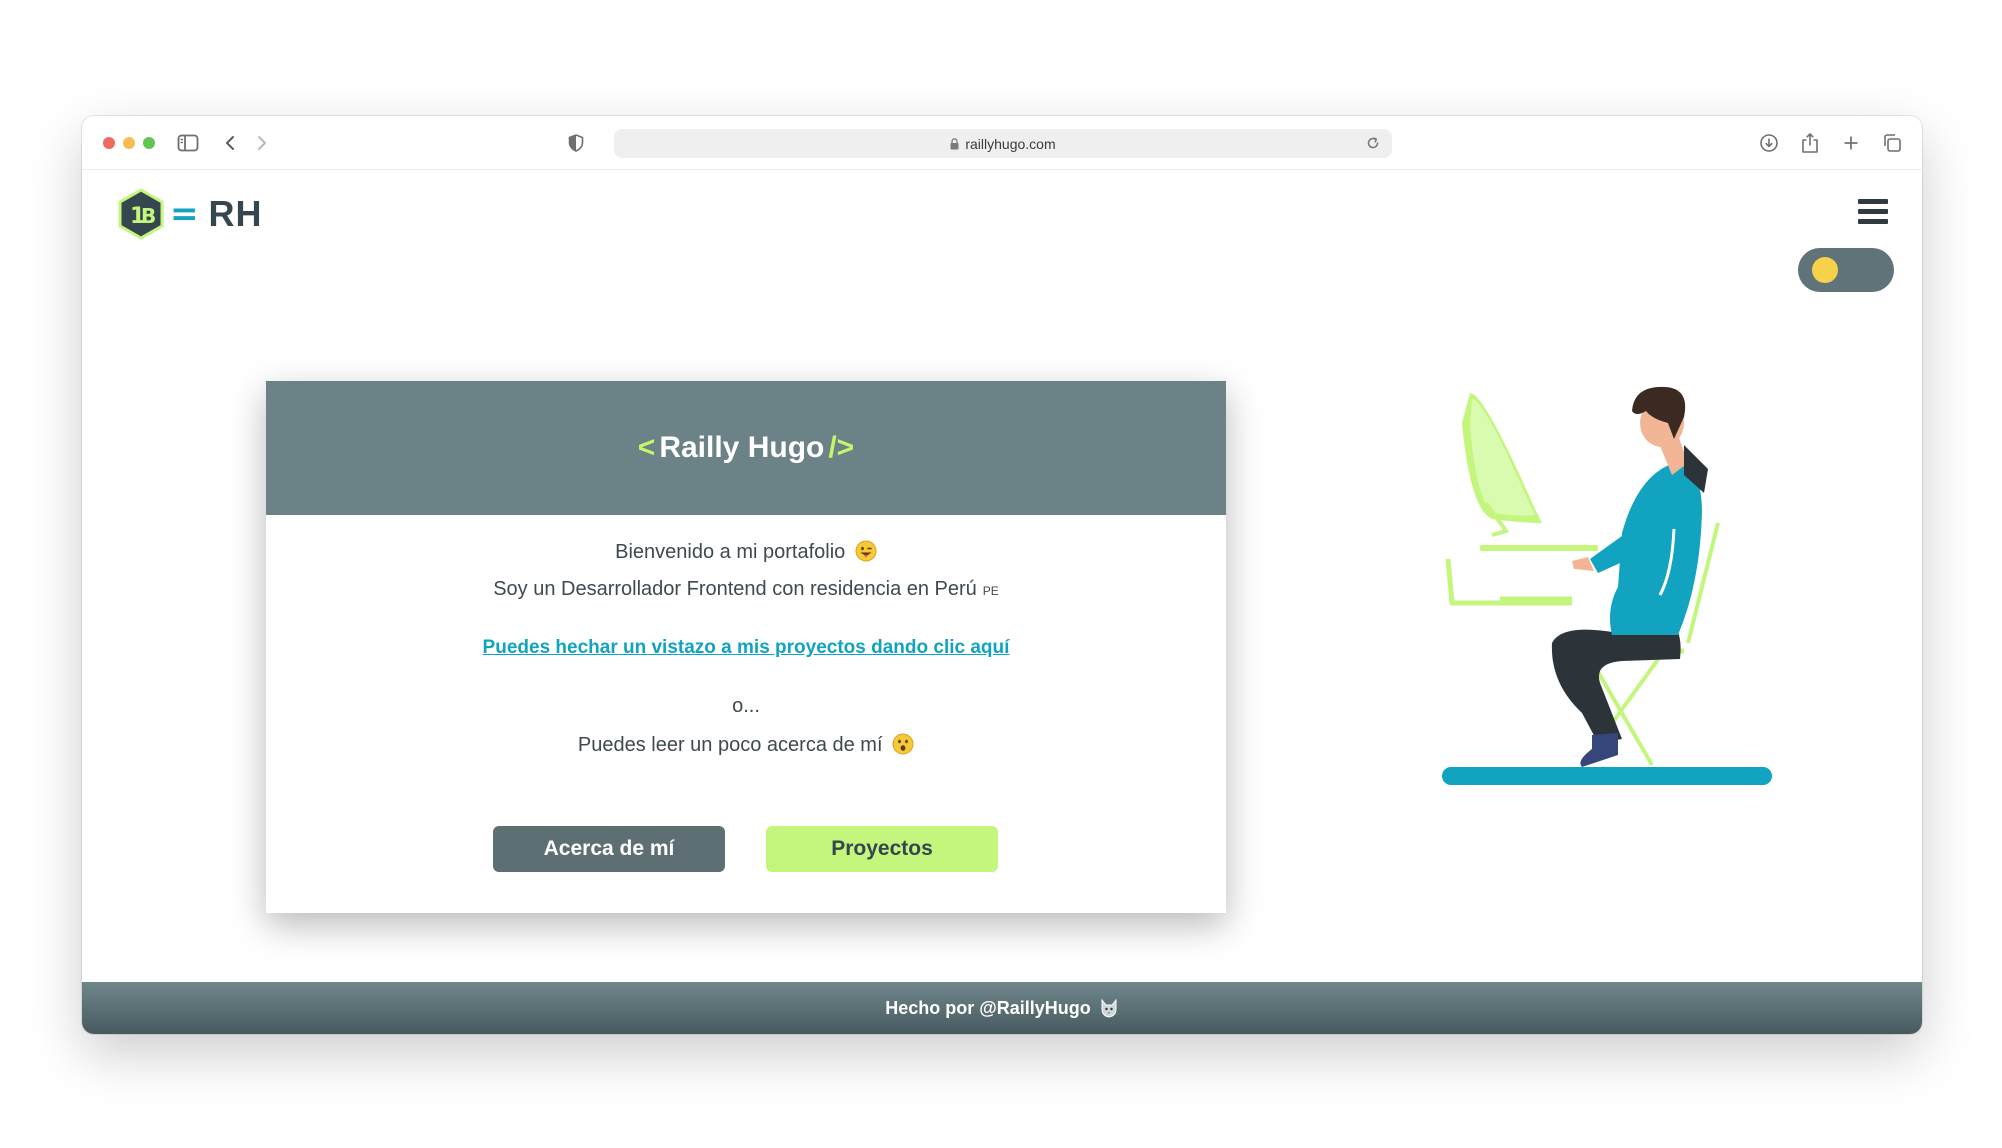 This screenshot has width=2002, height=1148. What do you see at coordinates (262, 143) in the screenshot?
I see `forward-arrow-icon` at bounding box center [262, 143].